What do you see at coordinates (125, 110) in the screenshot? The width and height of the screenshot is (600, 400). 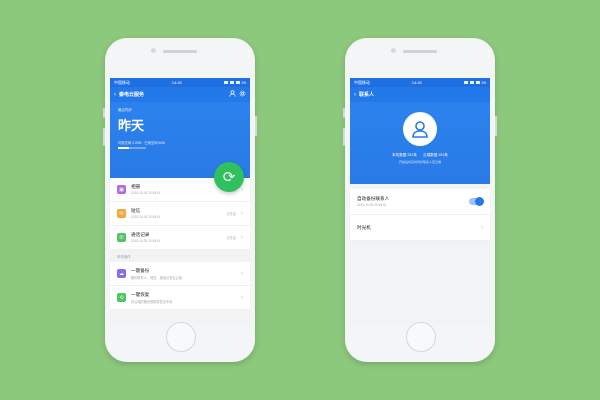 I see `last-sync-label: 最近同步` at bounding box center [125, 110].